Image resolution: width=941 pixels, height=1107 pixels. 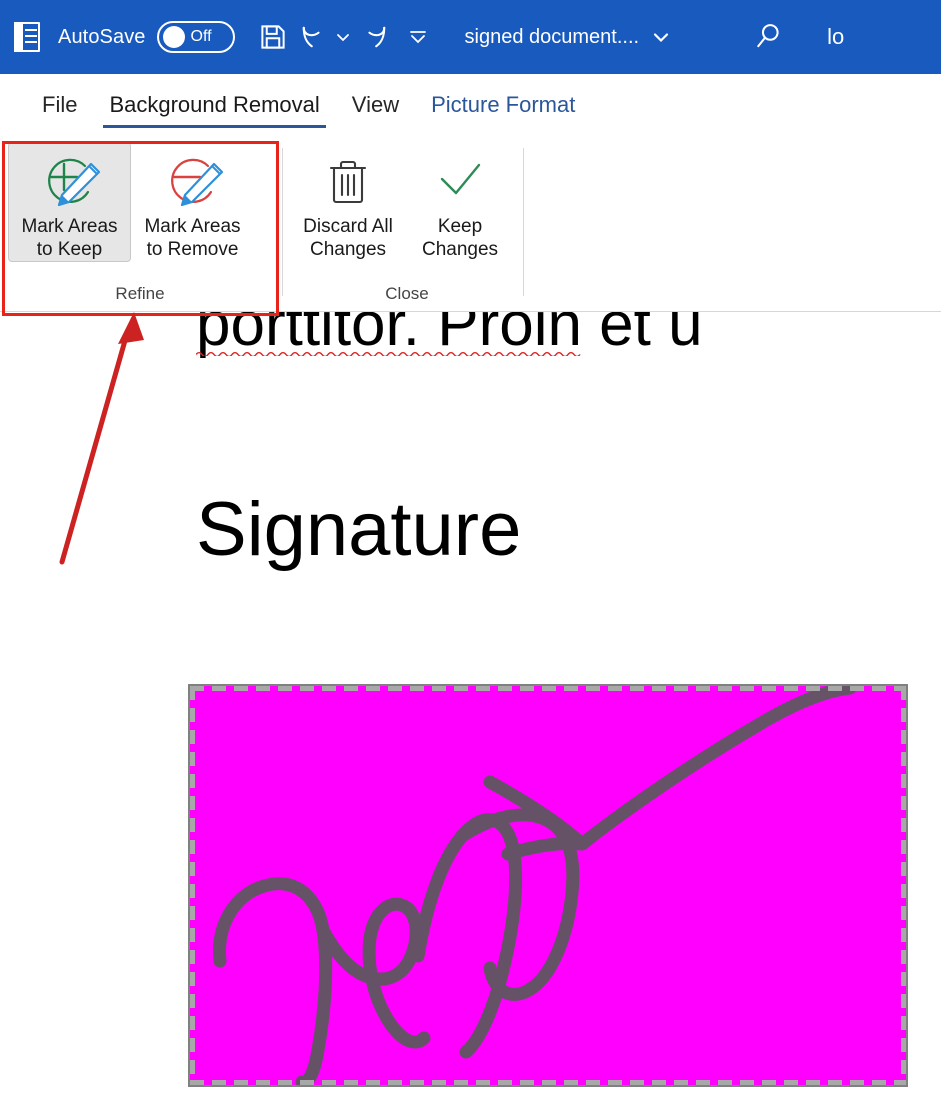 I want to click on discard-all-changes-button: Discard All Changes, so click(x=348, y=202).